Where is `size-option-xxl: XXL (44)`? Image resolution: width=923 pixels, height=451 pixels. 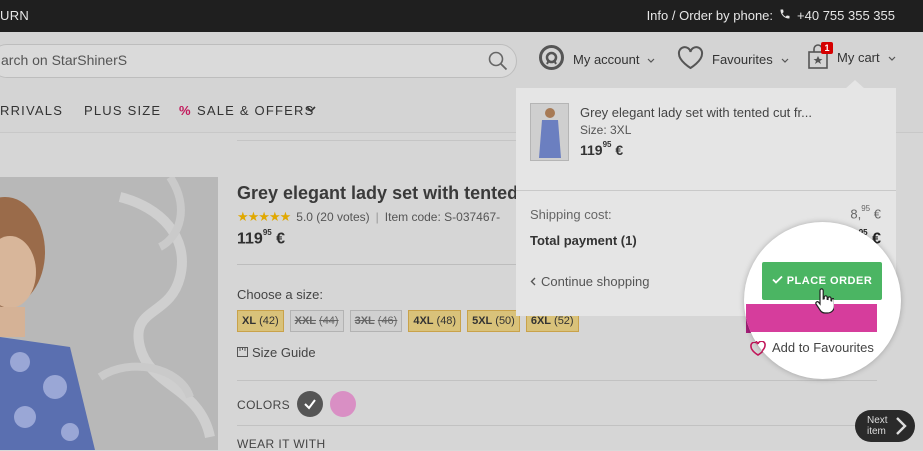
size-option-xxl: XXL (44) is located at coordinates (316, 321).